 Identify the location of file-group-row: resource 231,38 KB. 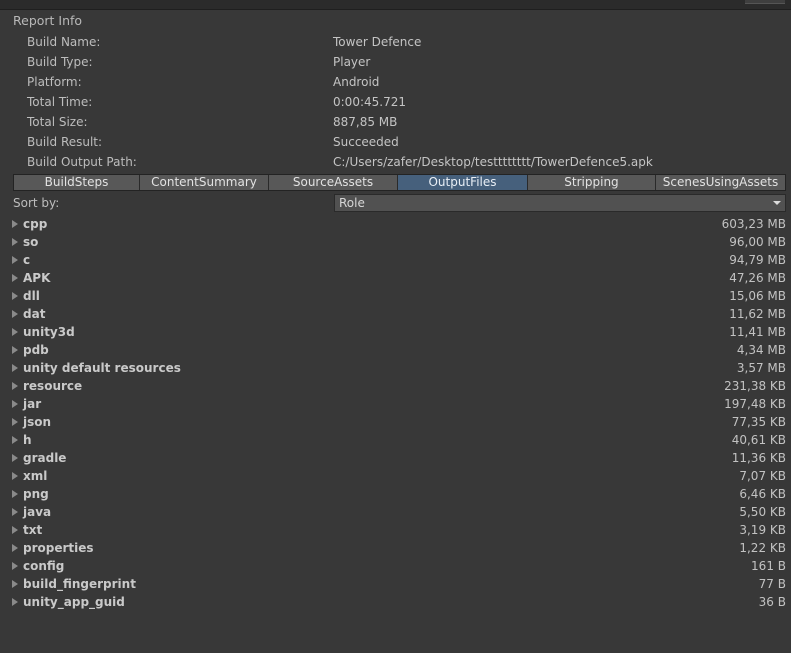
(395, 386).